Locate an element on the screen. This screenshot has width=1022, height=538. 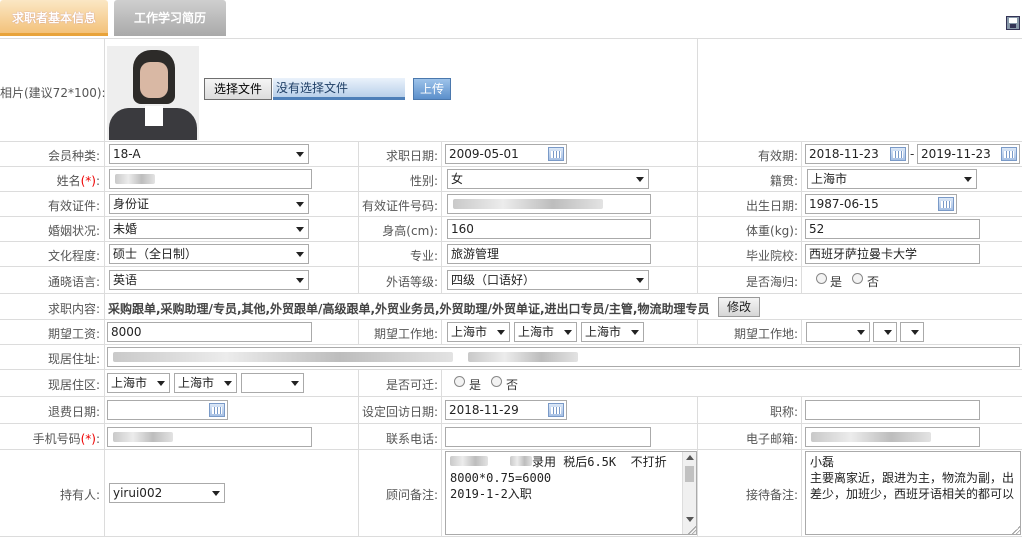
gender-select: 女 is located at coordinates (548, 179).